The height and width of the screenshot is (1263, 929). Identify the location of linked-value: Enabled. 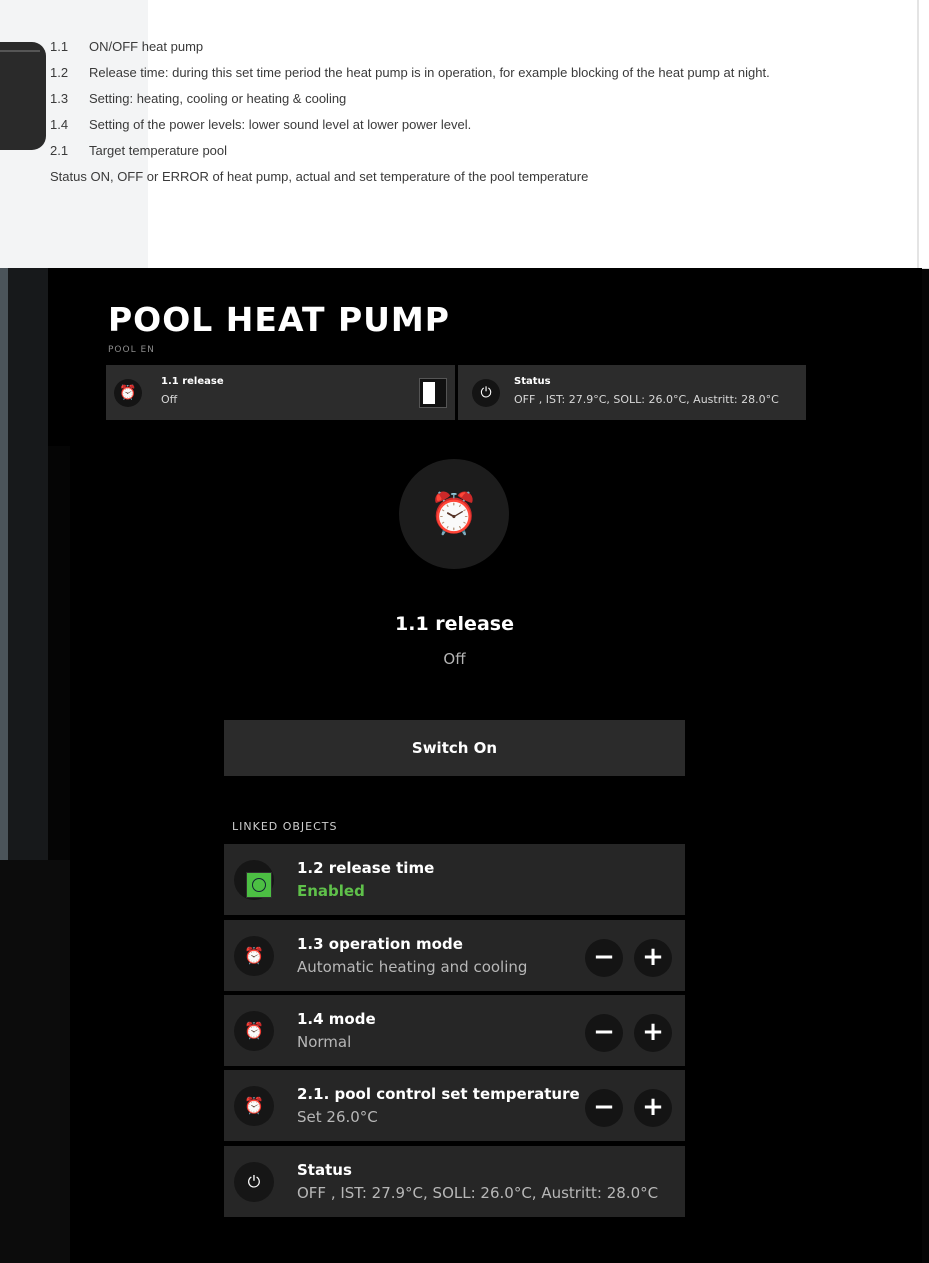
(331, 891).